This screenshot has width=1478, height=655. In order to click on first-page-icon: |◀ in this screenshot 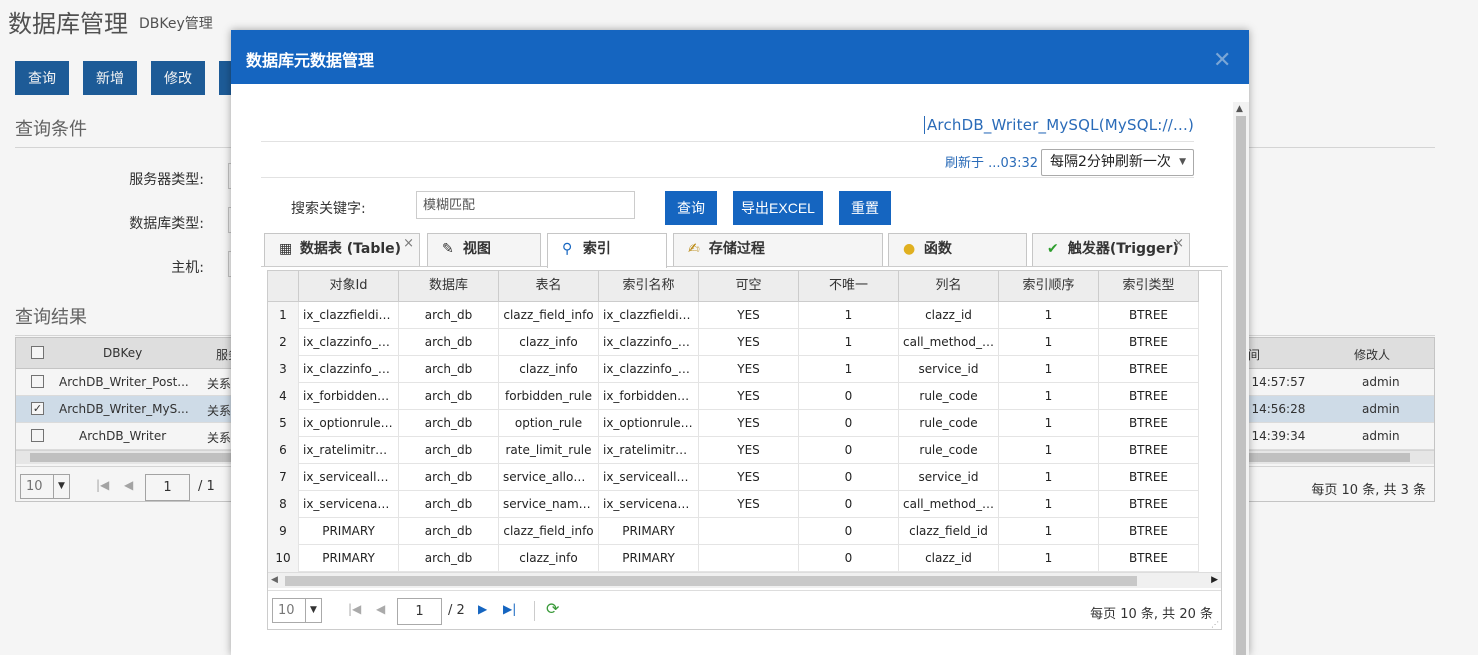, I will do `click(354, 609)`.